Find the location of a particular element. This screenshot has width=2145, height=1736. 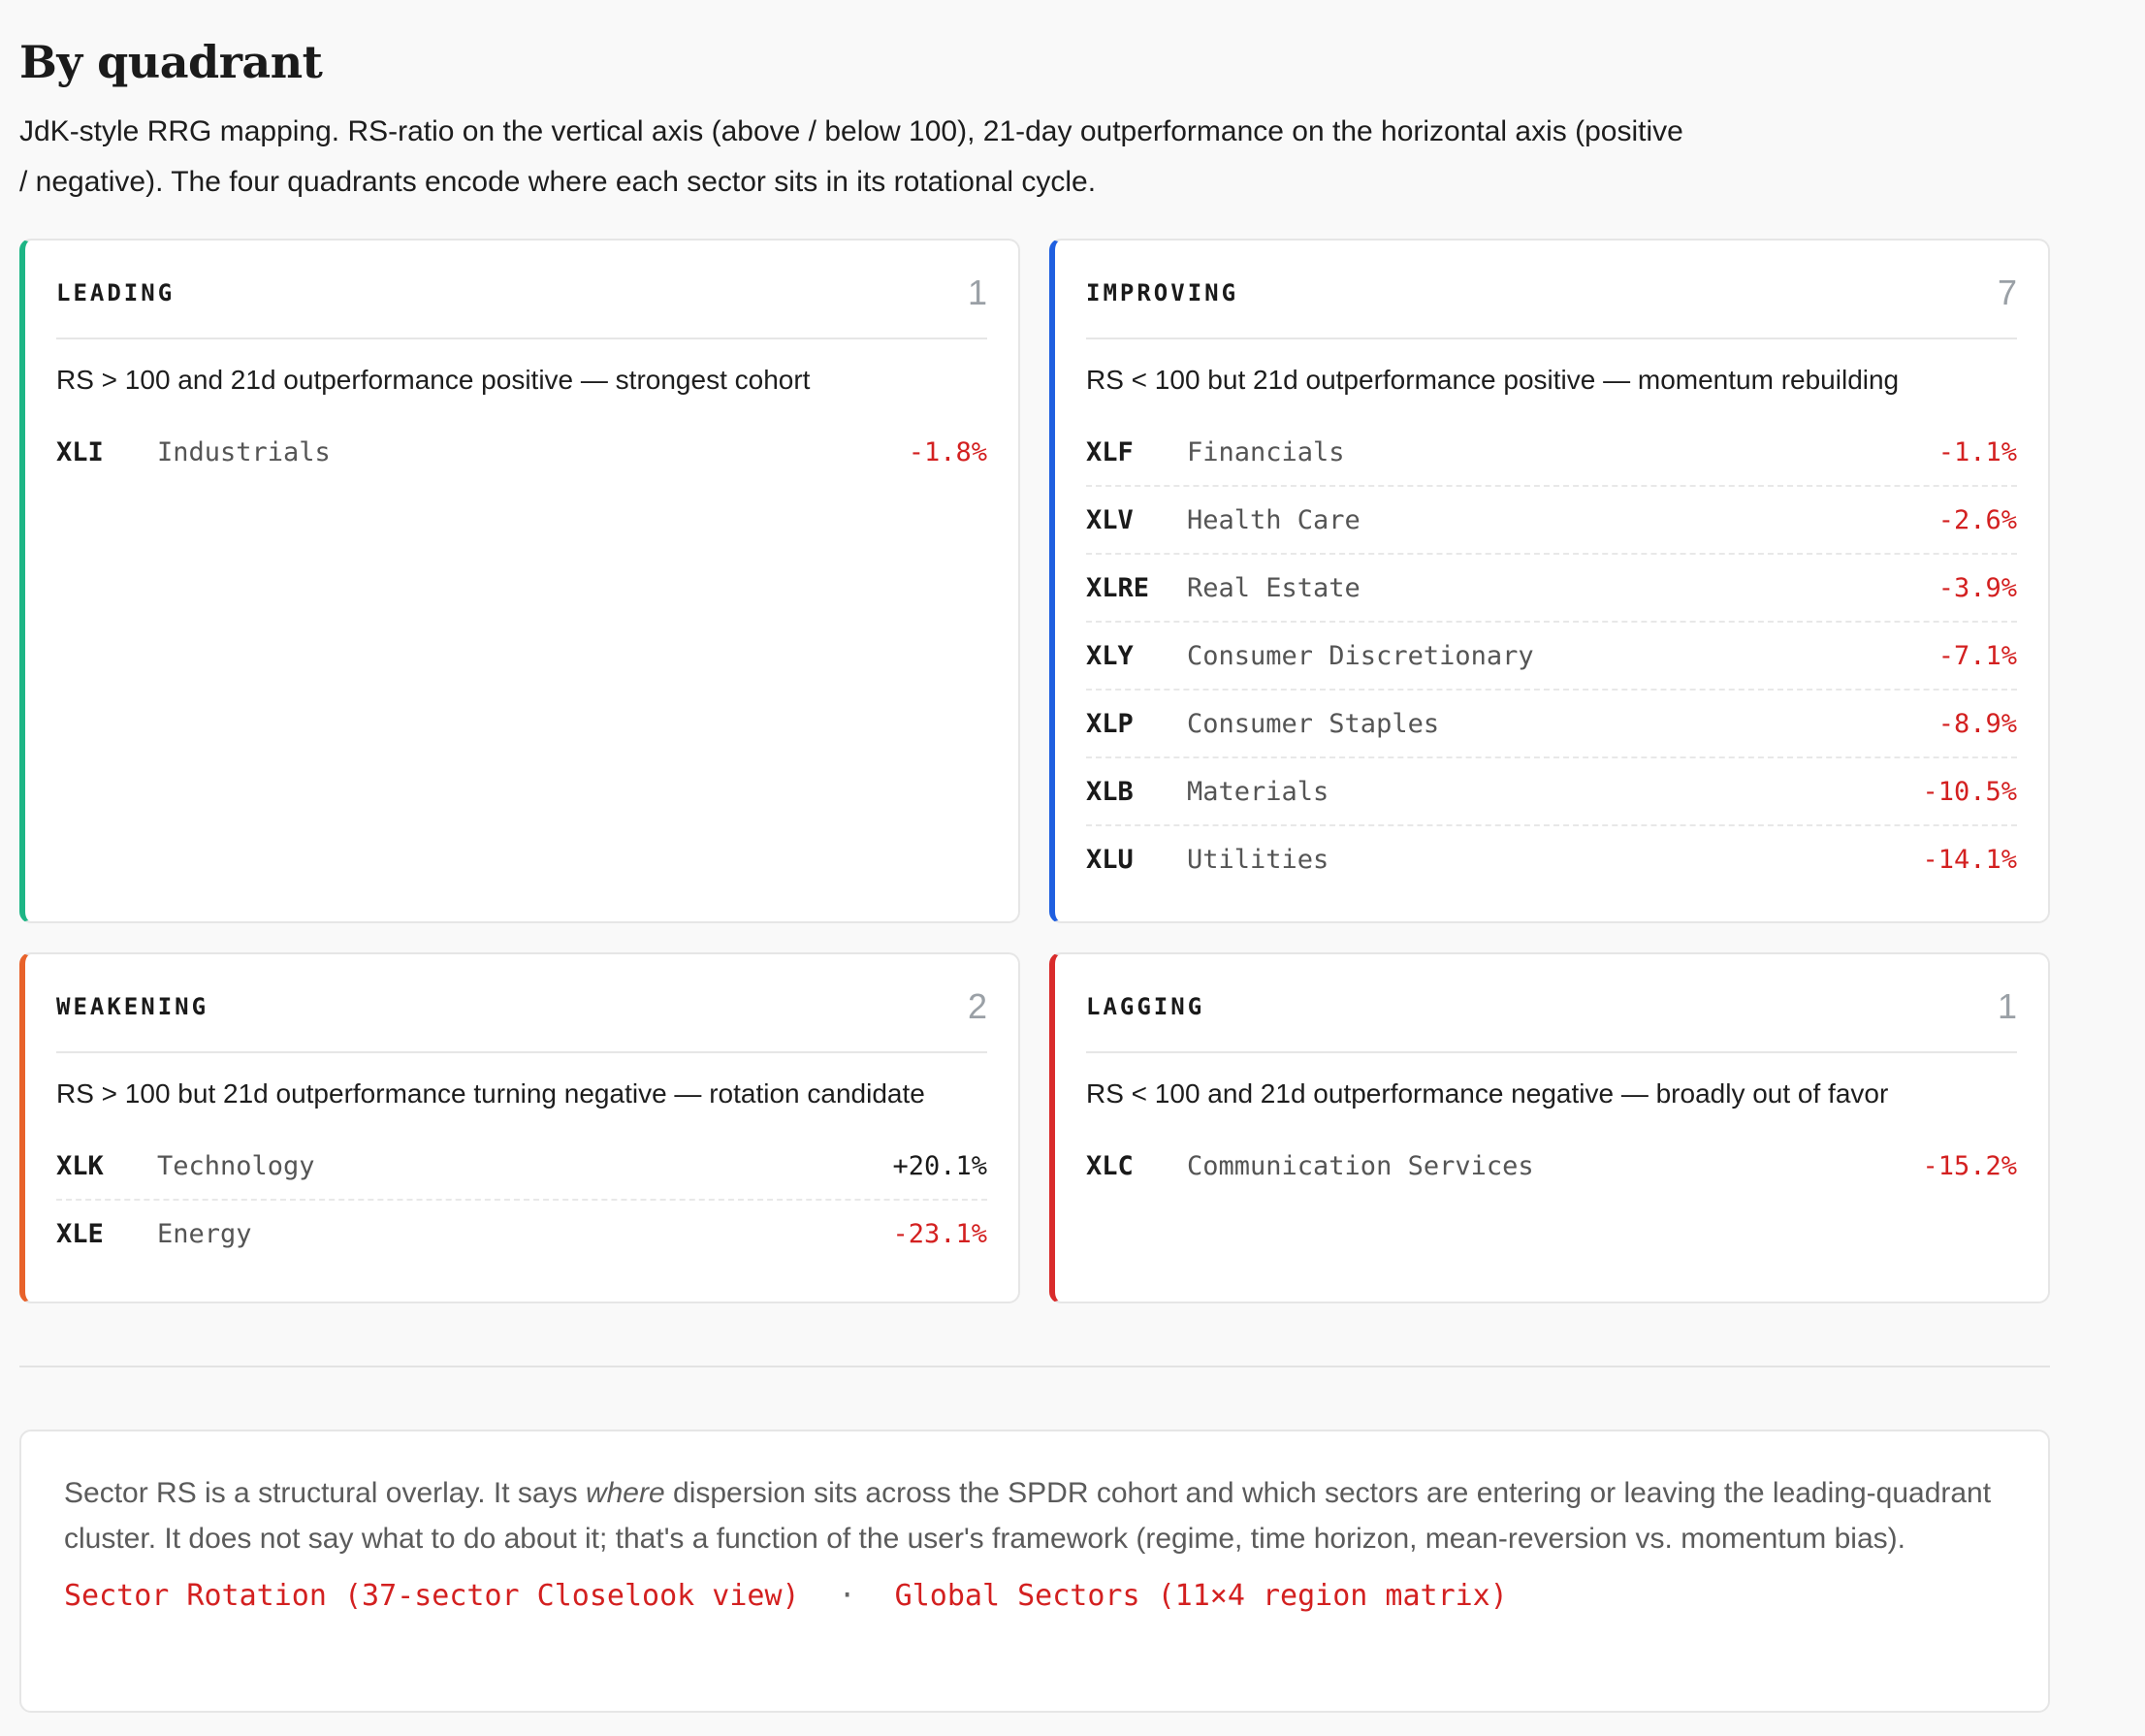

sector-name: Technology is located at coordinates (236, 1165).